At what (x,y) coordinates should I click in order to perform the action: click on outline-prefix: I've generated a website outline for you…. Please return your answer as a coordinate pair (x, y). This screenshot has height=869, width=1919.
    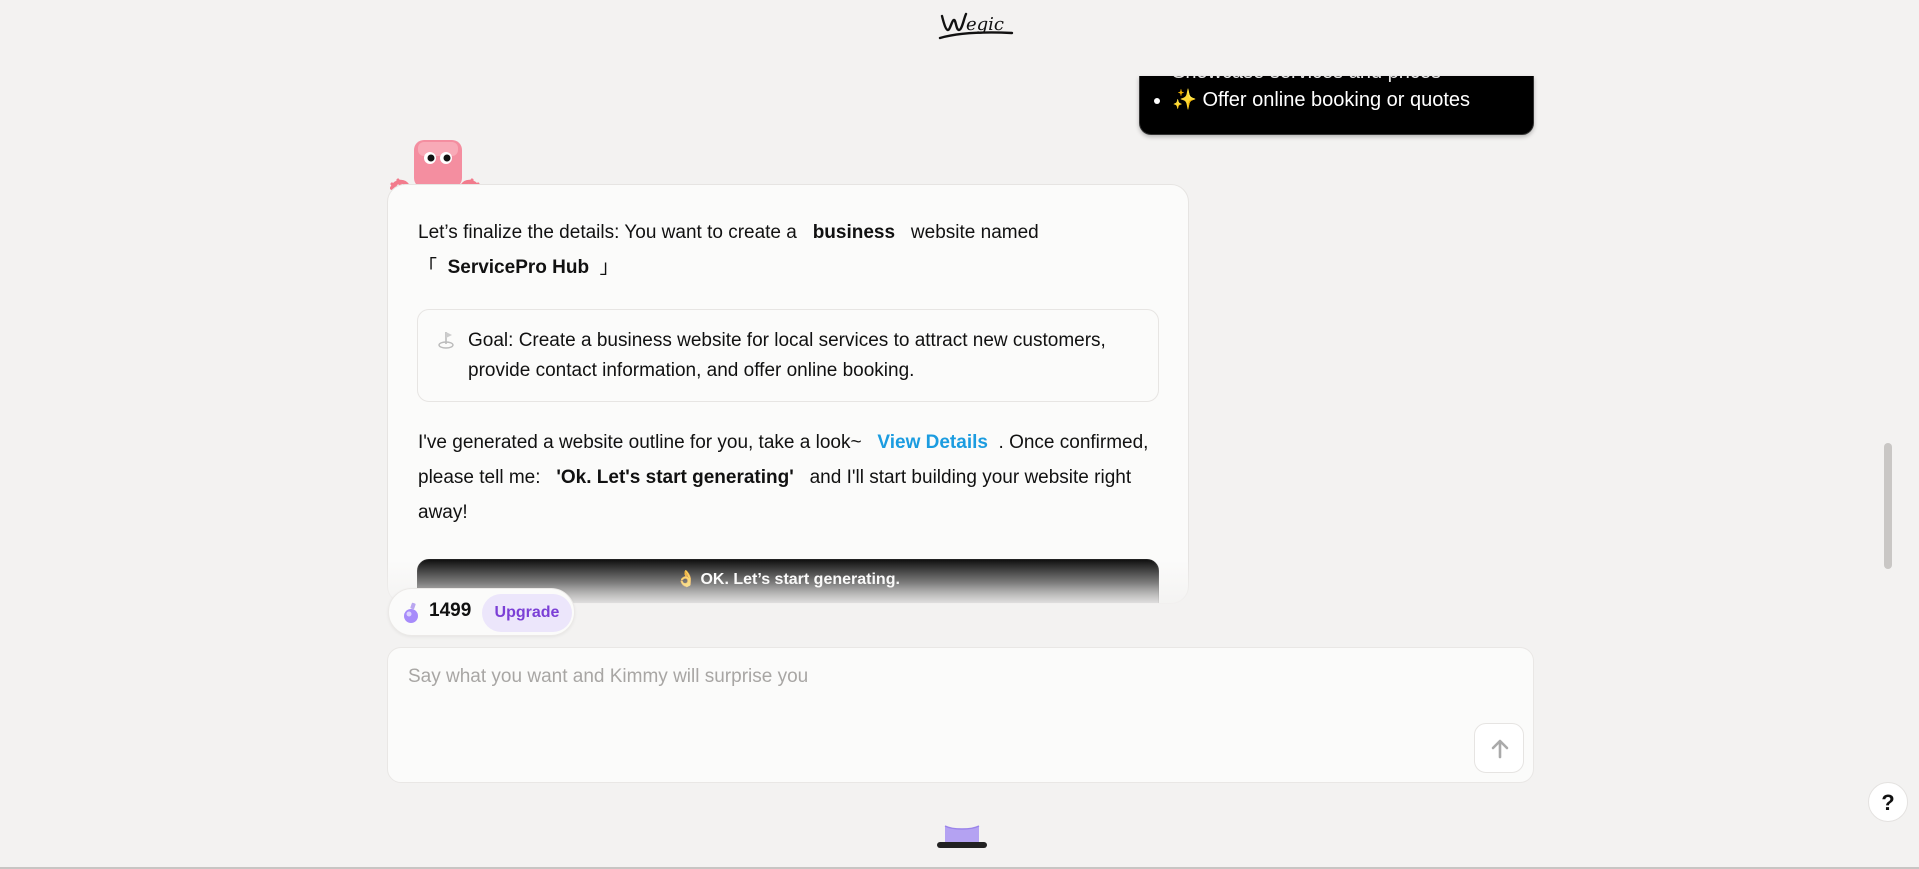
    Looking at the image, I should click on (640, 442).